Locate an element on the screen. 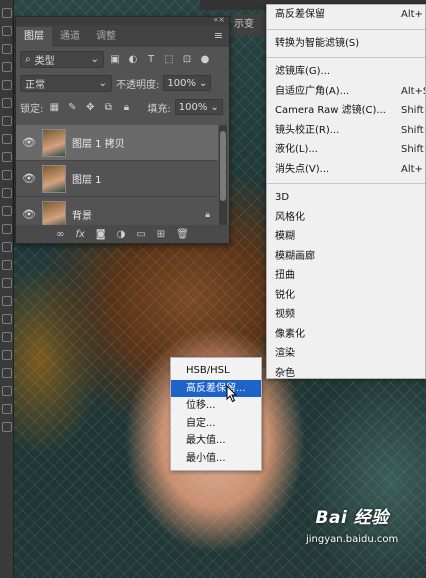  history-brush-tool-icon is located at coordinates (7, 175).